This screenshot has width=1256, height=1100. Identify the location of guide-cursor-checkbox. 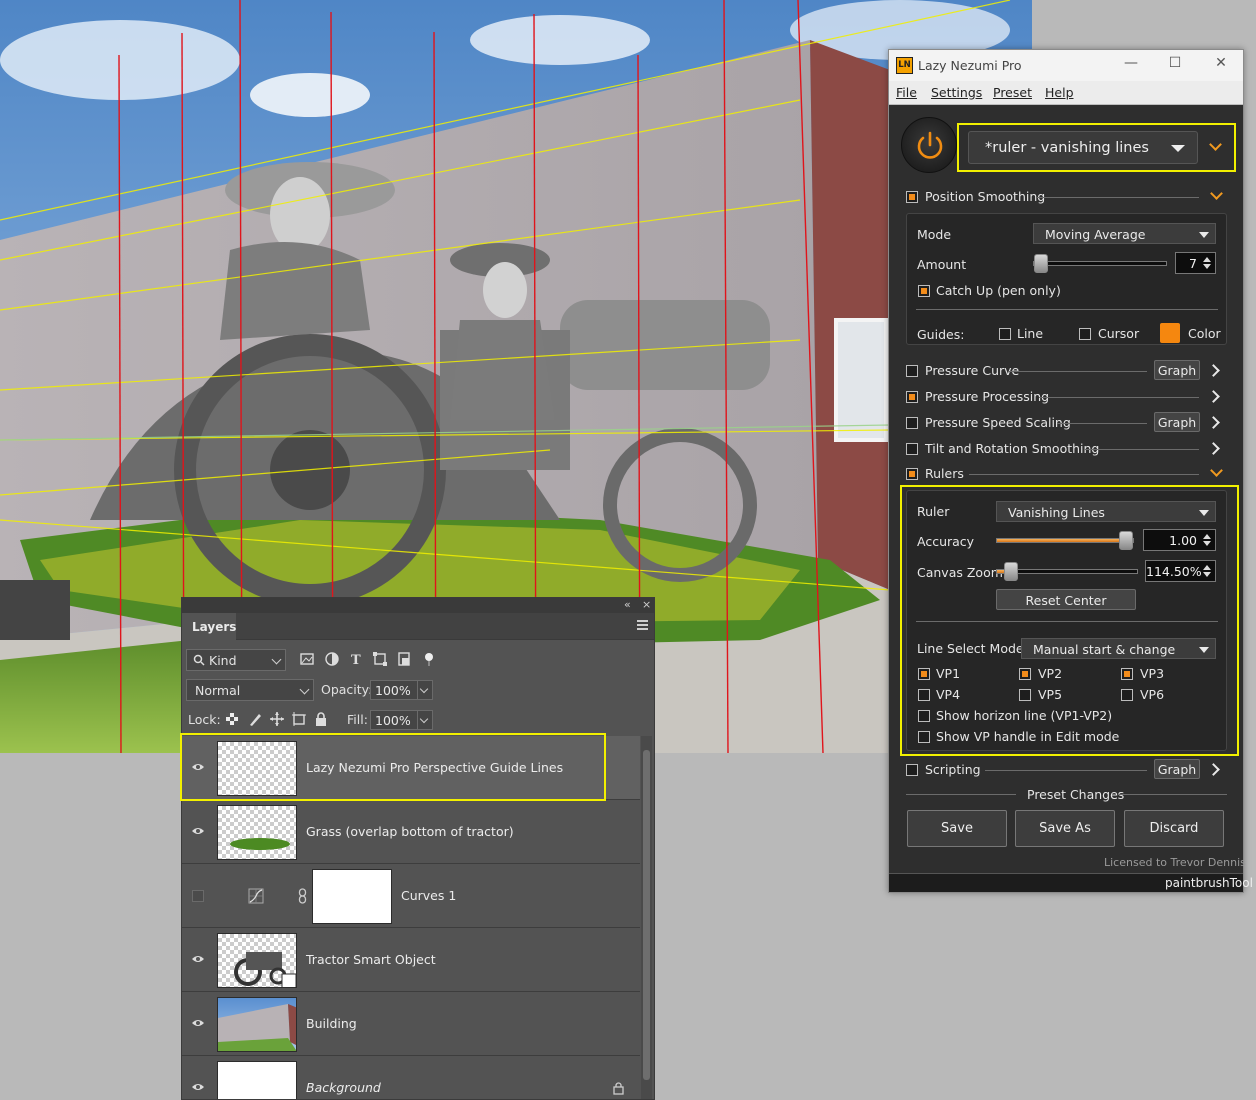
(1085, 334).